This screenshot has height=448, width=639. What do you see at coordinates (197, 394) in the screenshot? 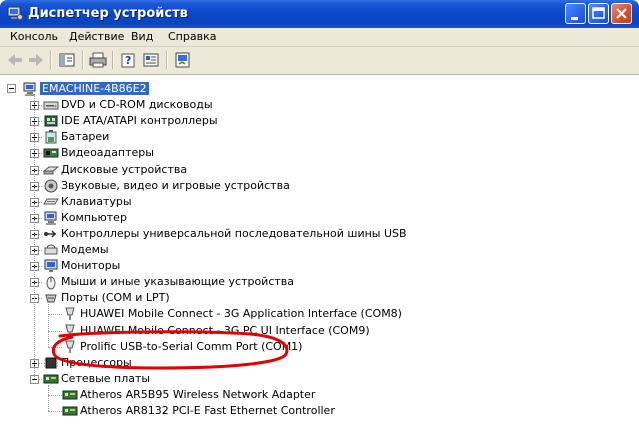
I see `tree-device-item: Atheros AR5B95 Wireless Network Adapter` at bounding box center [197, 394].